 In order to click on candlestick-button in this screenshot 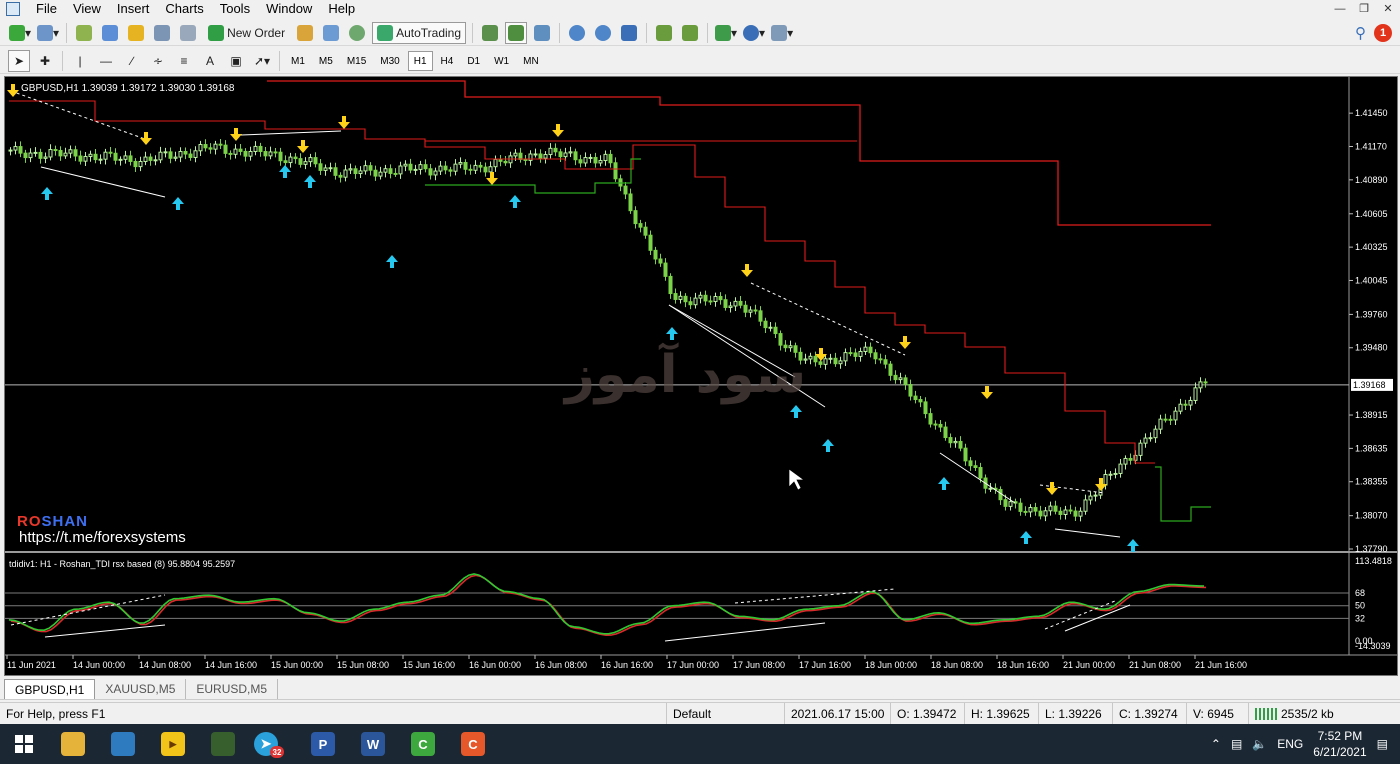, I will do `click(516, 32)`.